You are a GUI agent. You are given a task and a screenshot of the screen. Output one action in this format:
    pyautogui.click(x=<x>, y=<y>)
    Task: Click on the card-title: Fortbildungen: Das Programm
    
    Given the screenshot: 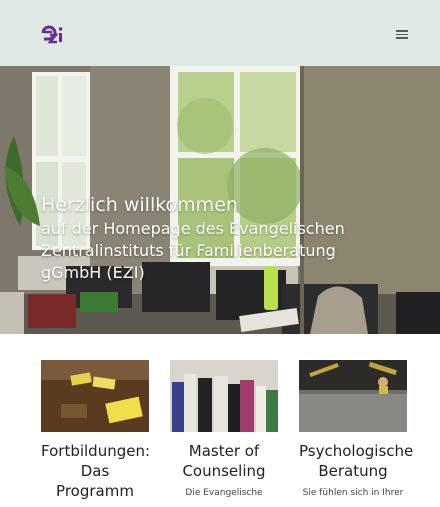 What is the action you would take?
    pyautogui.click(x=95, y=471)
    